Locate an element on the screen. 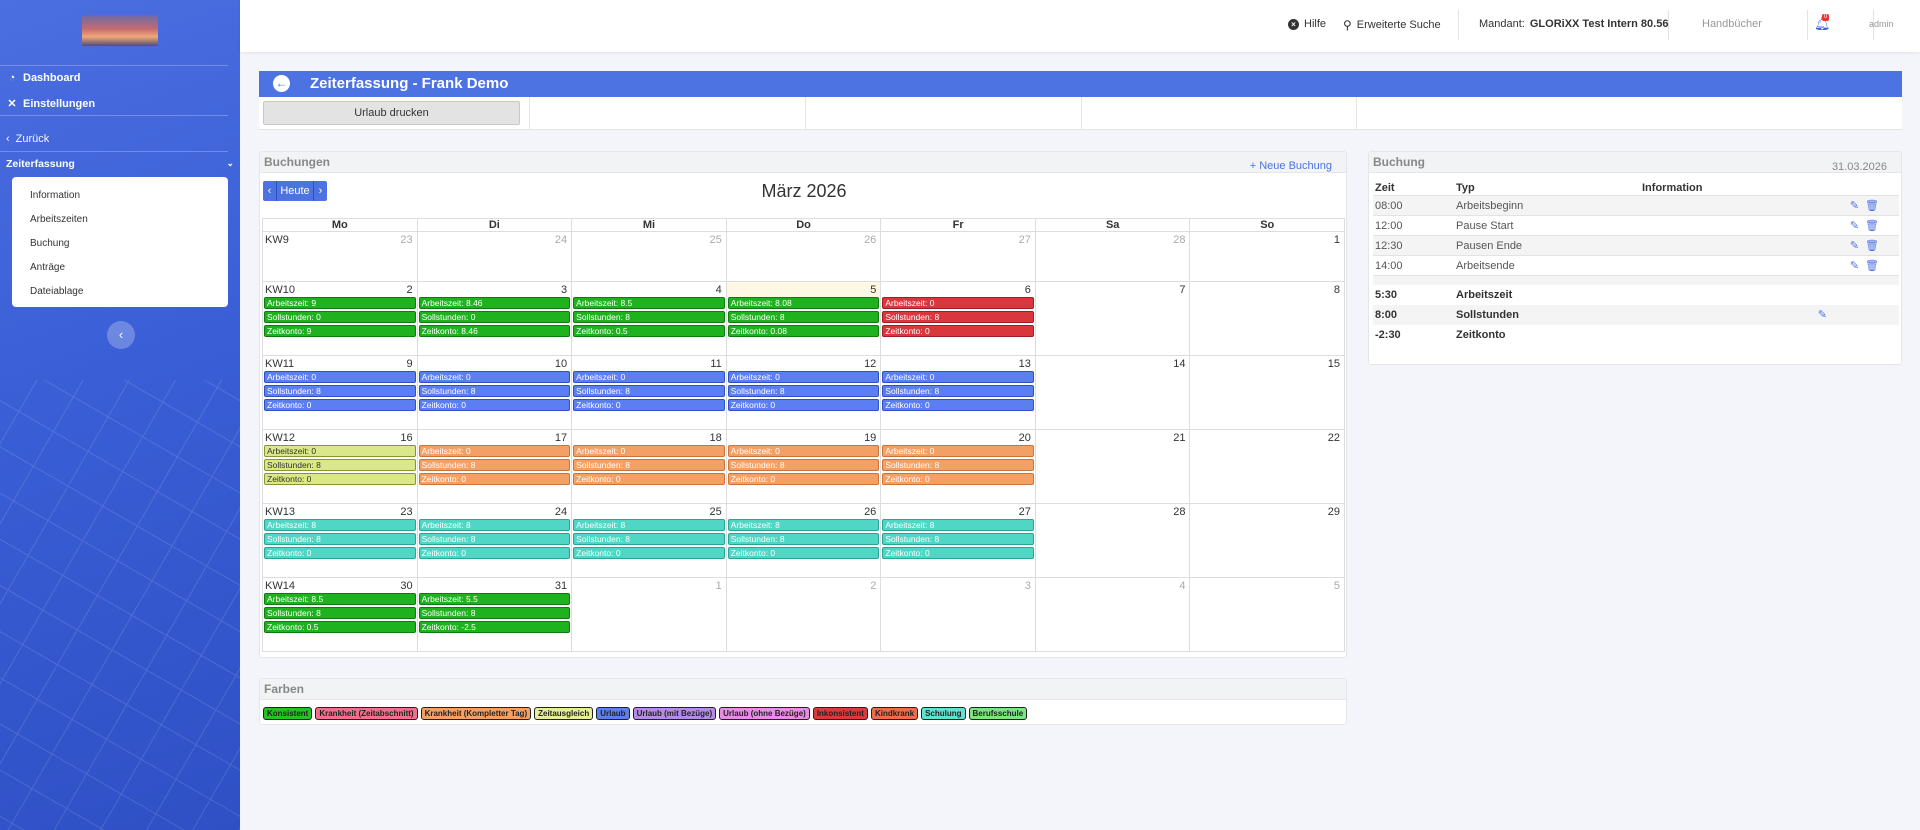  submenu-item-antraege: Anträge is located at coordinates (120, 270).